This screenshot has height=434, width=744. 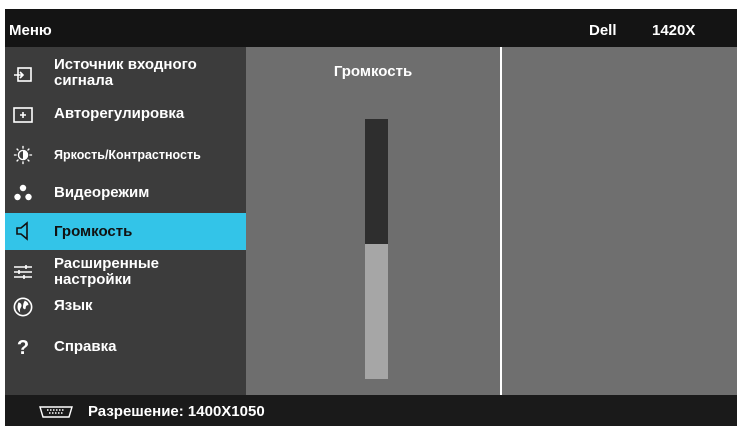 I want to click on volume-slider, so click(x=376, y=249).